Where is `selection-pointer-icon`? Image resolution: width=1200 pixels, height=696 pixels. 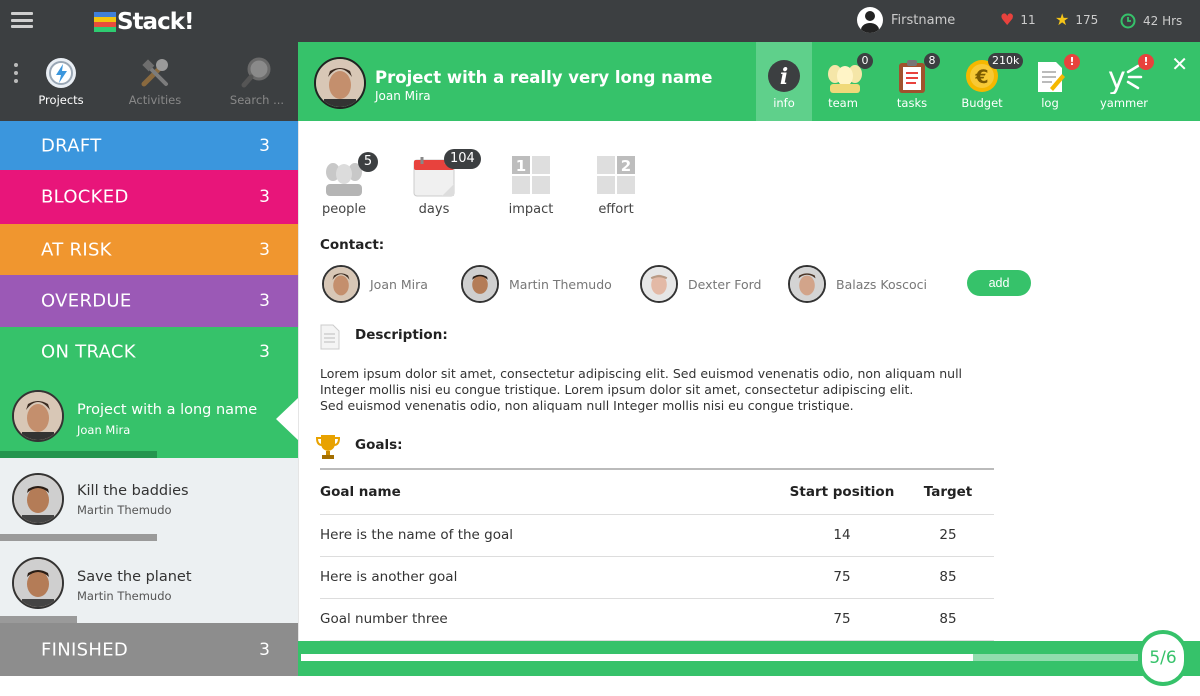
selection-pointer-icon is located at coordinates (287, 419).